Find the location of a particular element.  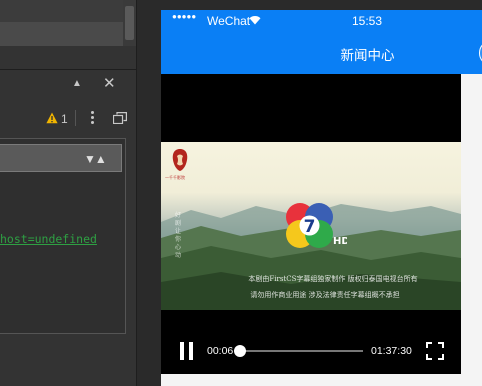

simulator-top-edge is located at coordinates (309, 5).